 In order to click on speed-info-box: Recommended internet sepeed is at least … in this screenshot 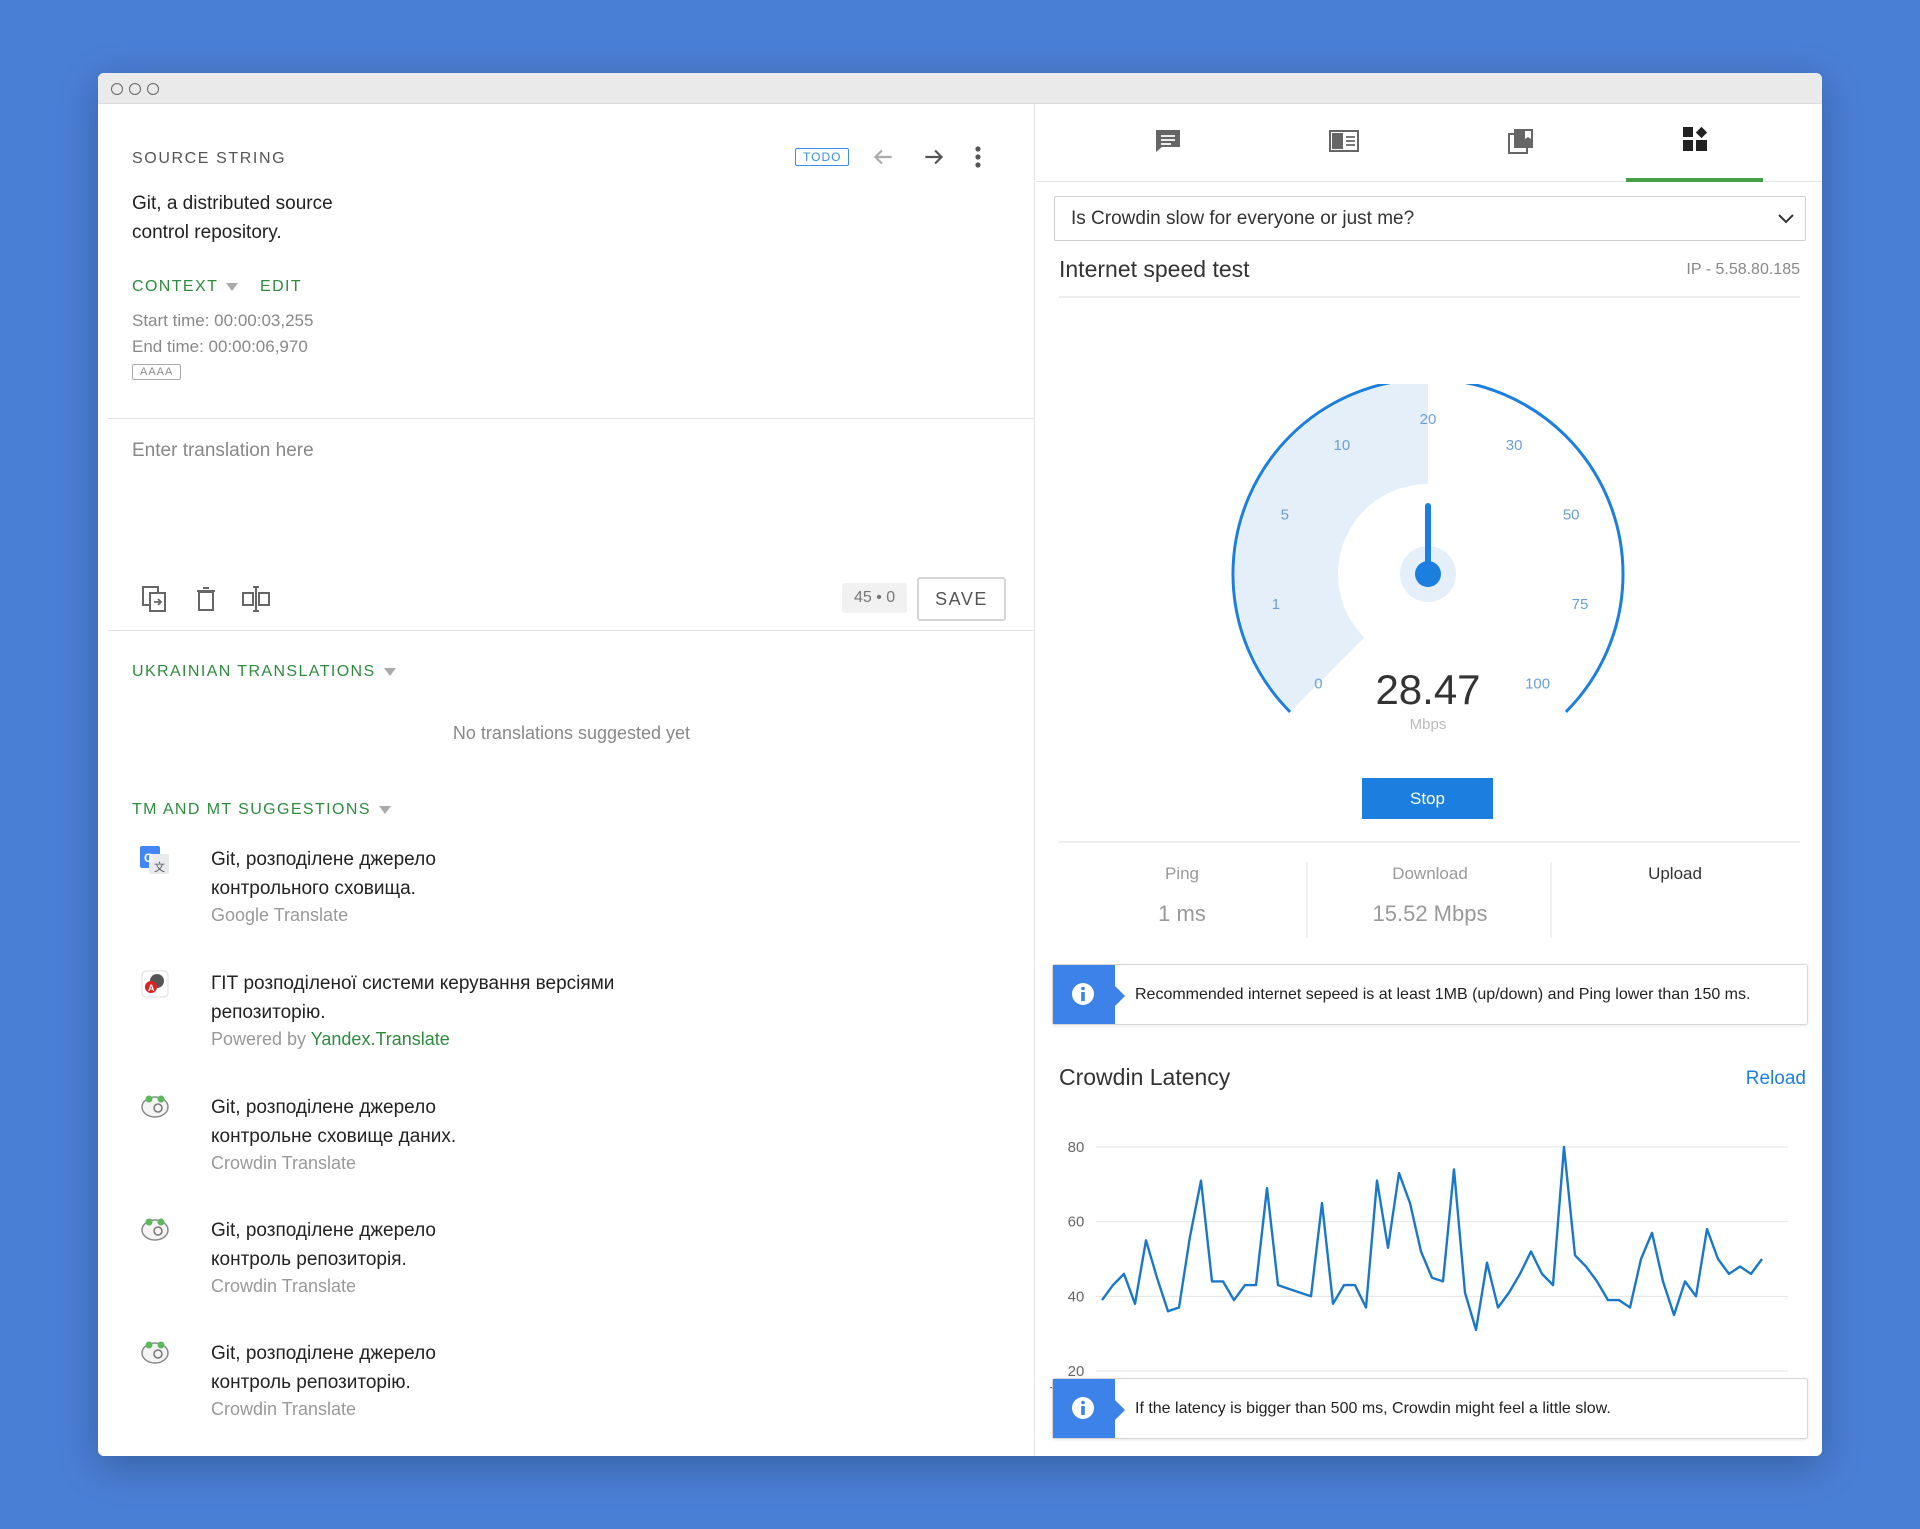, I will do `click(1430, 994)`.